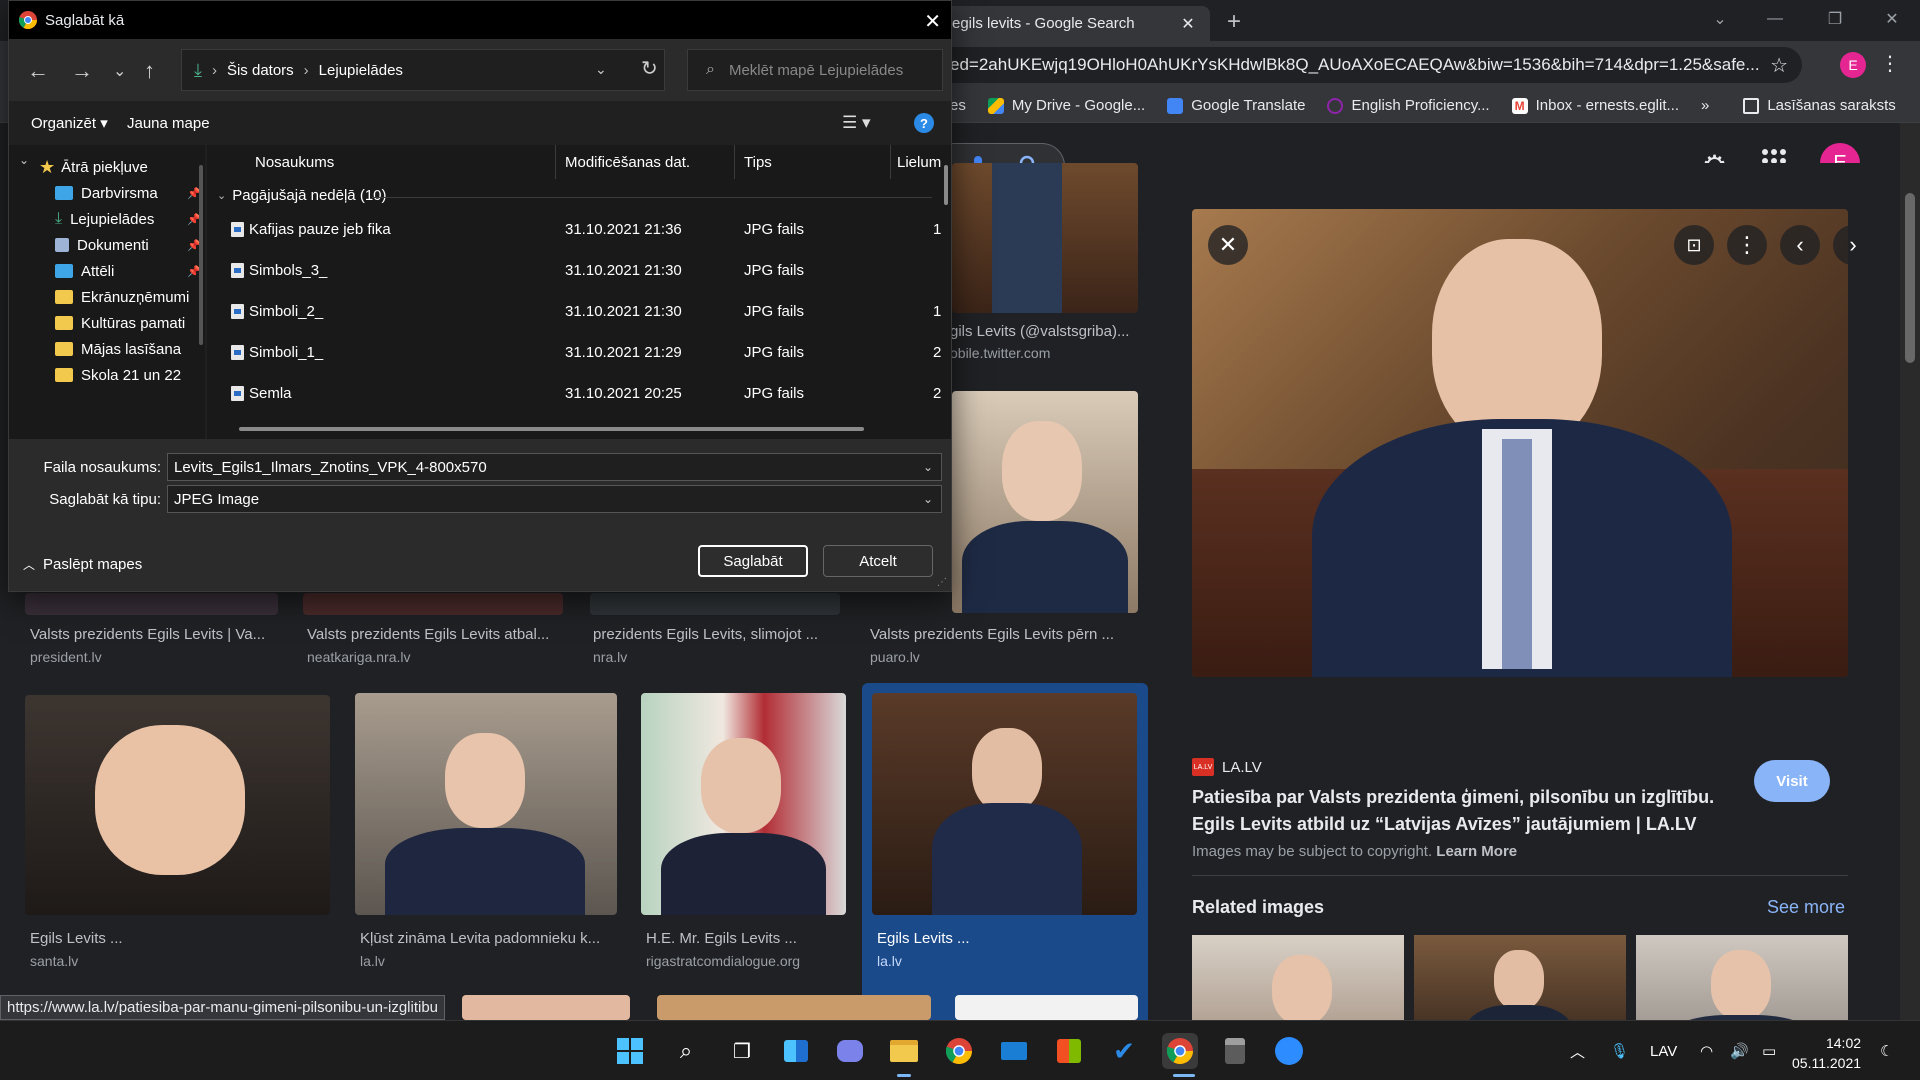 The height and width of the screenshot is (1080, 1920). Describe the element at coordinates (1619, 1050) in the screenshot. I see `microphone-icon: 🎙` at that location.